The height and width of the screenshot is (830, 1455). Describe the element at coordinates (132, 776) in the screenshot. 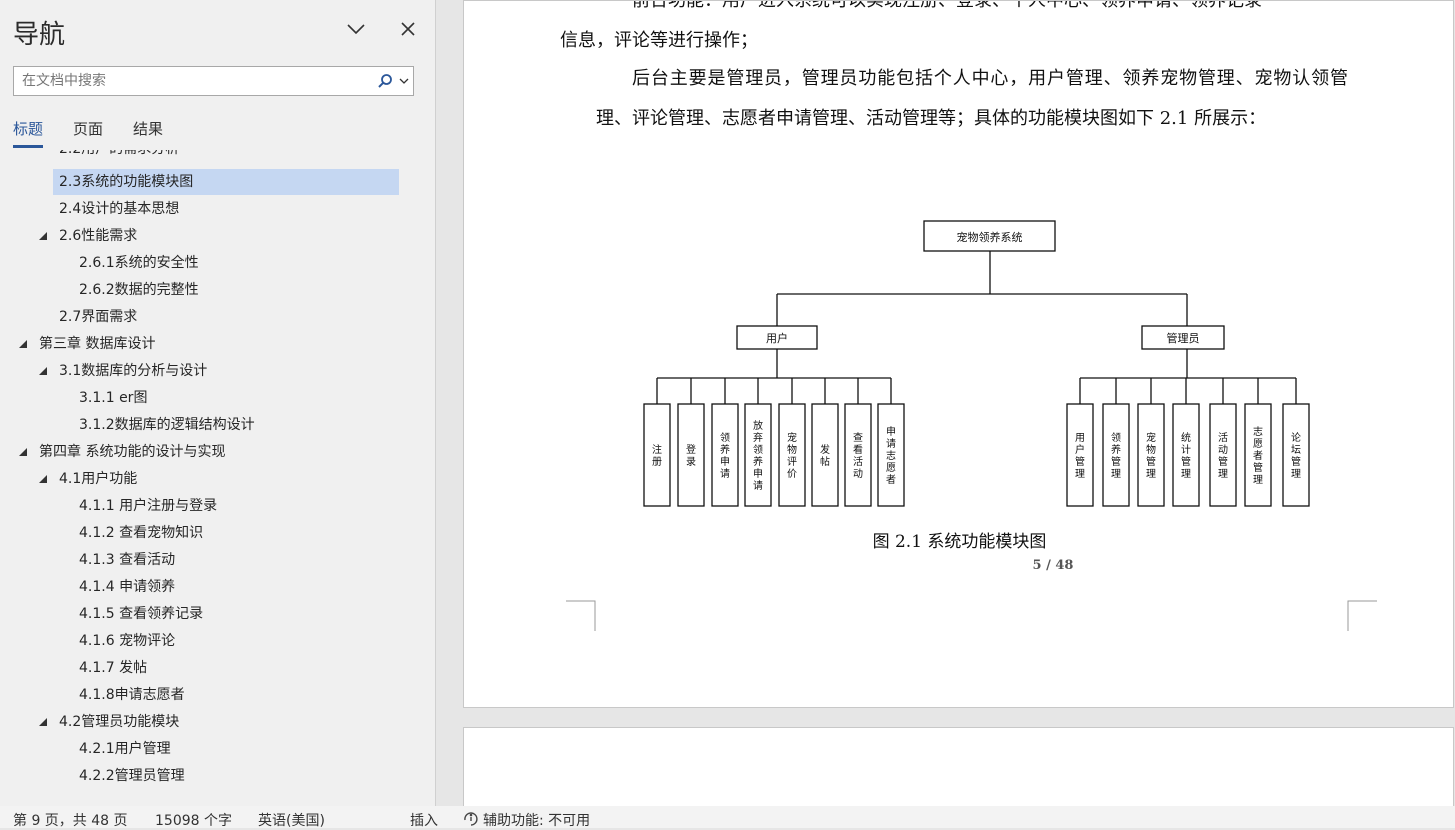

I see `tree-item: 4.2.2管理员管理` at that location.